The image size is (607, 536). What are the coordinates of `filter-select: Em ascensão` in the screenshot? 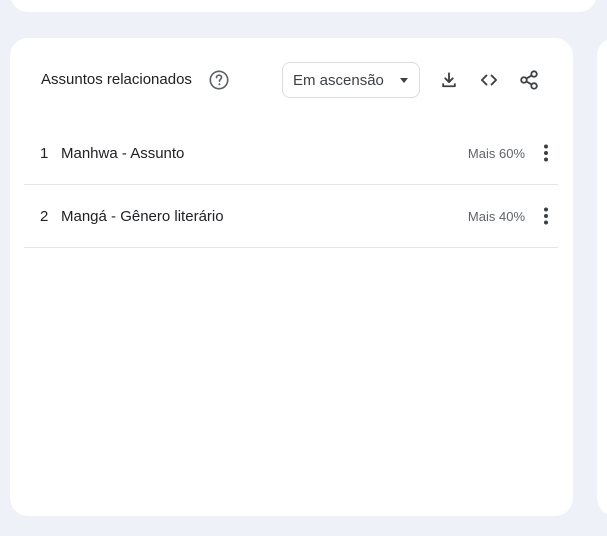 It's located at (351, 80).